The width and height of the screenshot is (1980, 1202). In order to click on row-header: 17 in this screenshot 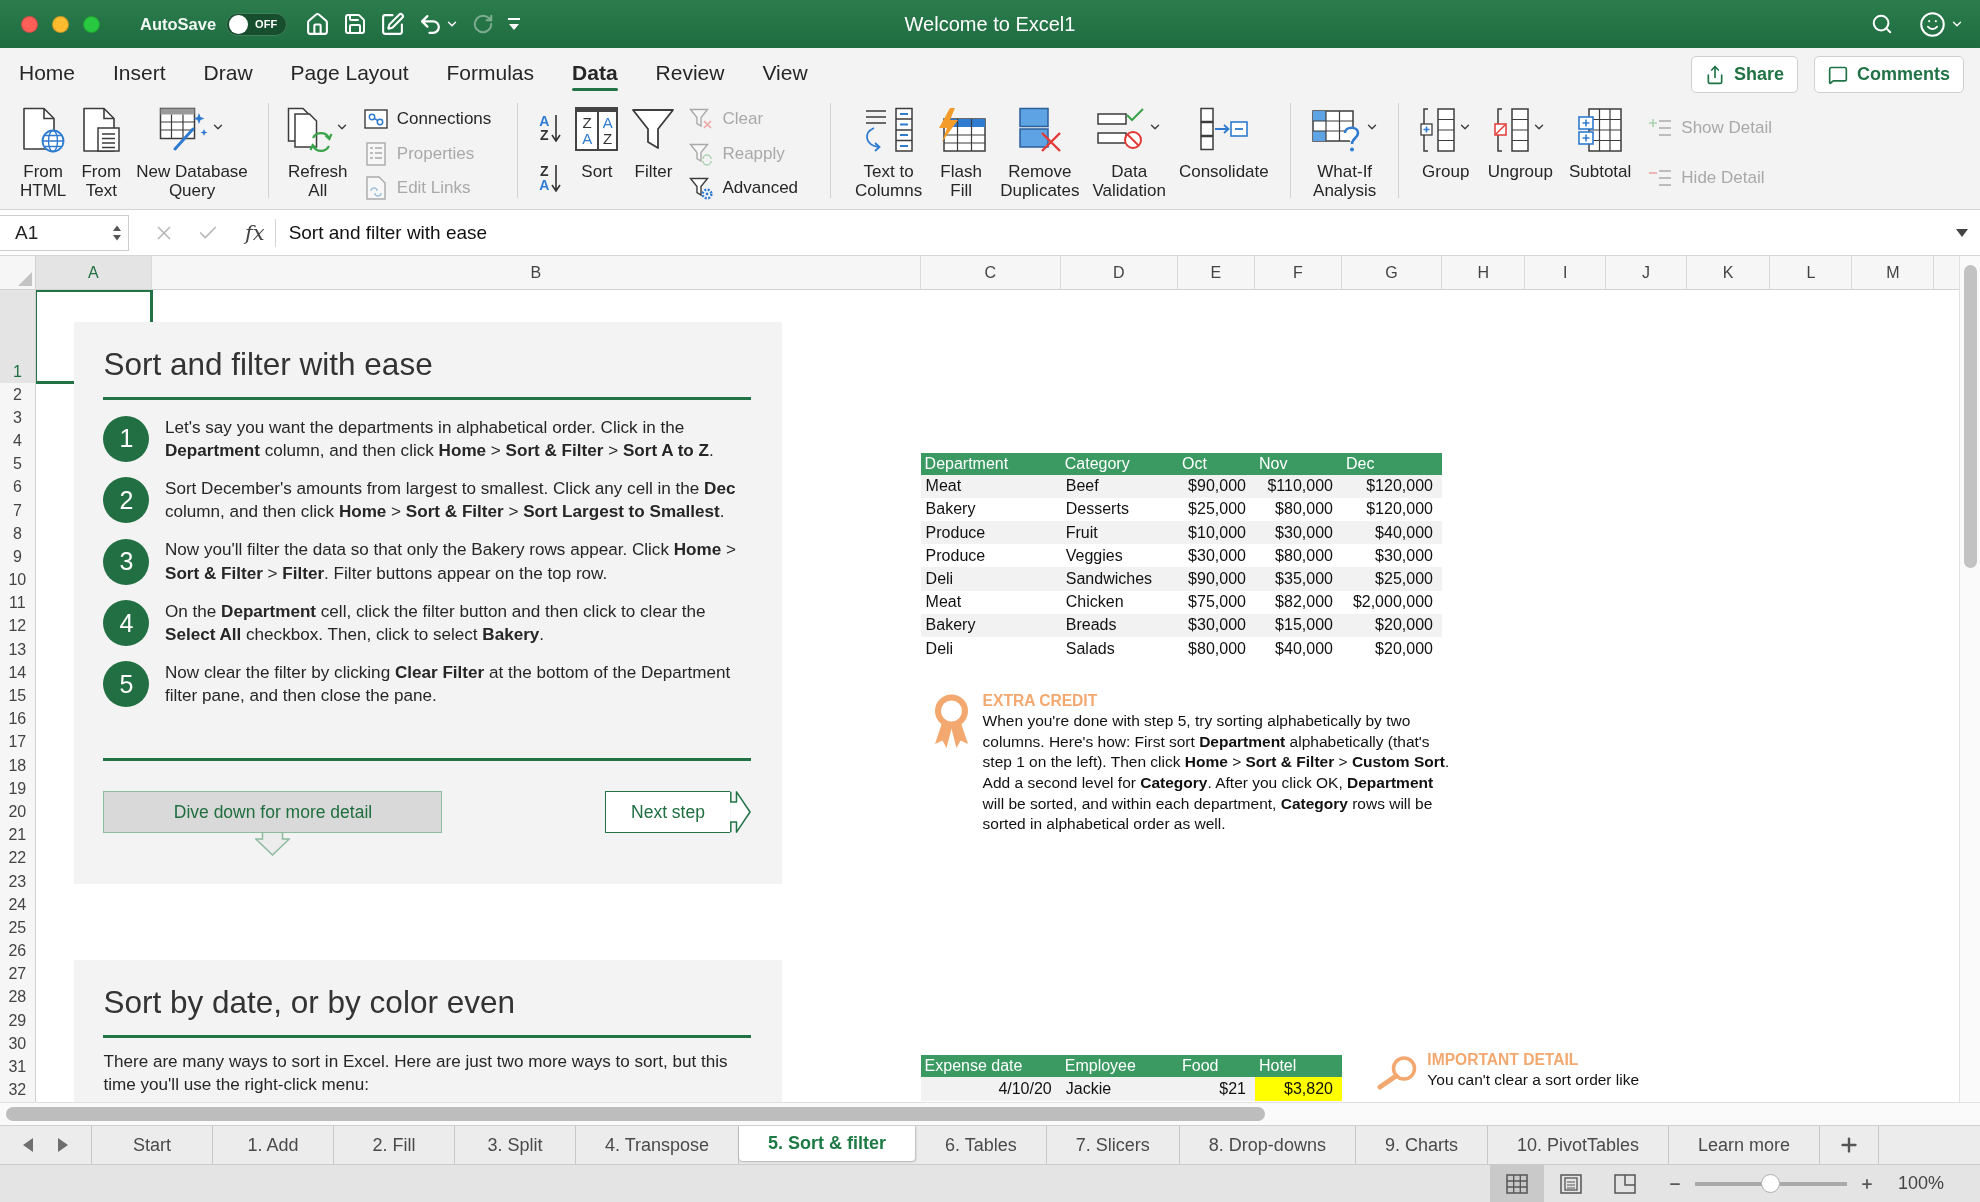, I will do `click(17, 742)`.